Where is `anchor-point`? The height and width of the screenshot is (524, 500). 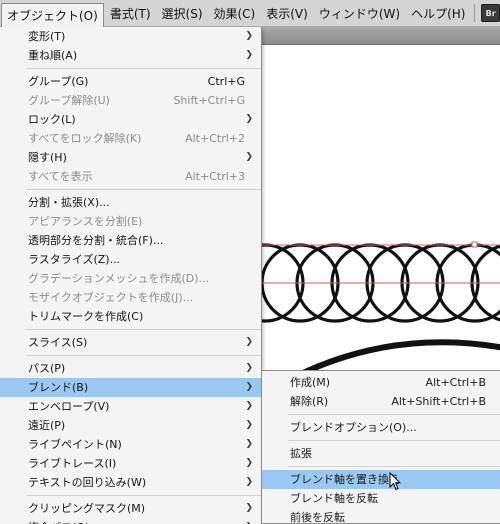
anchor-point is located at coordinates (474, 244).